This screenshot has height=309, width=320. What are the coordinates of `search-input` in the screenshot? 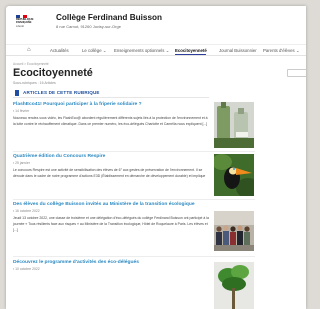 It's located at (296, 73).